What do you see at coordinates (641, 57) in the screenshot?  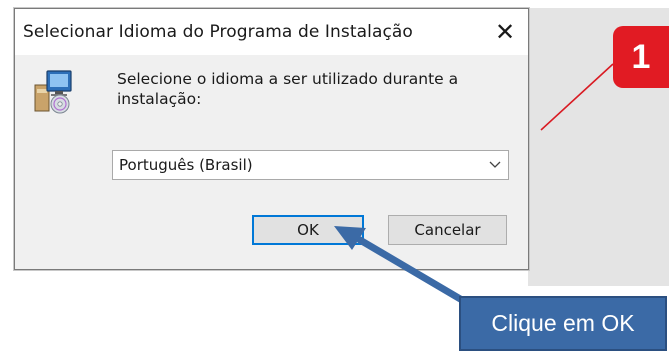 I see `step-number-badge: 1` at bounding box center [641, 57].